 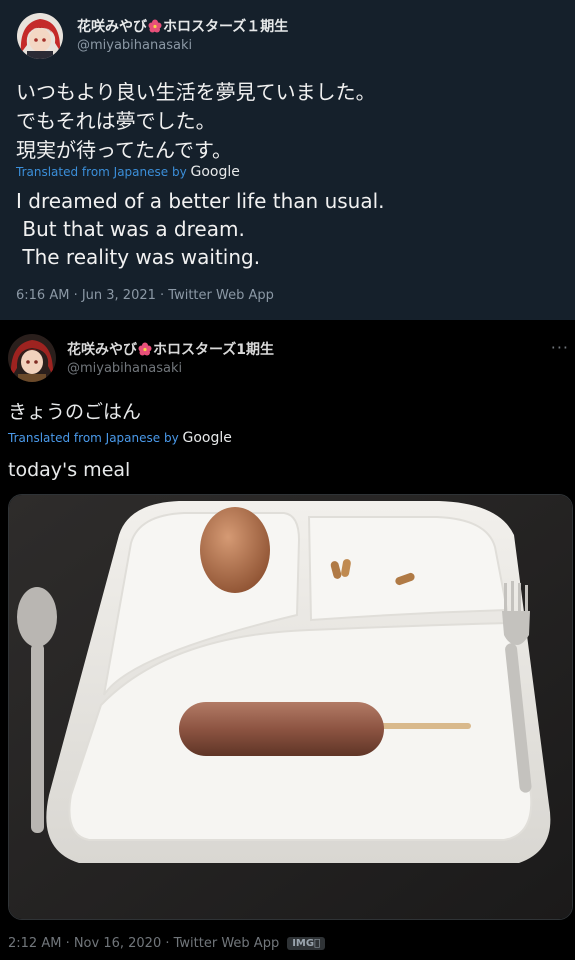 What do you see at coordinates (75, 412) in the screenshot?
I see `tweet-text-japanese: きょうのごはん` at bounding box center [75, 412].